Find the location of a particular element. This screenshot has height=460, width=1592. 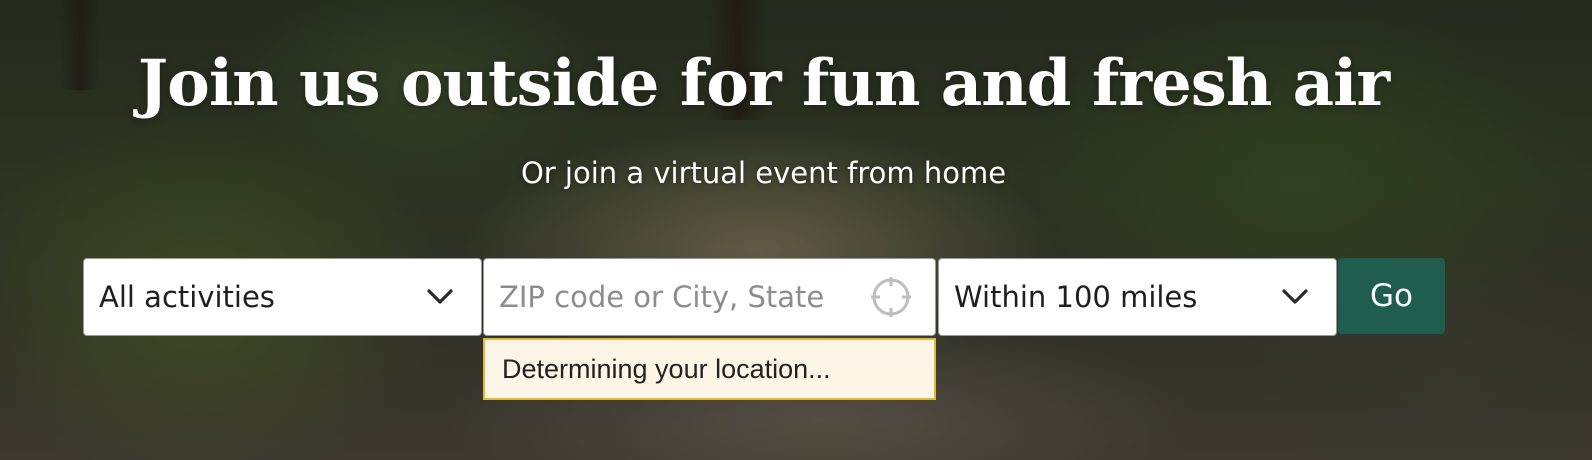

activity-select: All activities is located at coordinates (282, 297).